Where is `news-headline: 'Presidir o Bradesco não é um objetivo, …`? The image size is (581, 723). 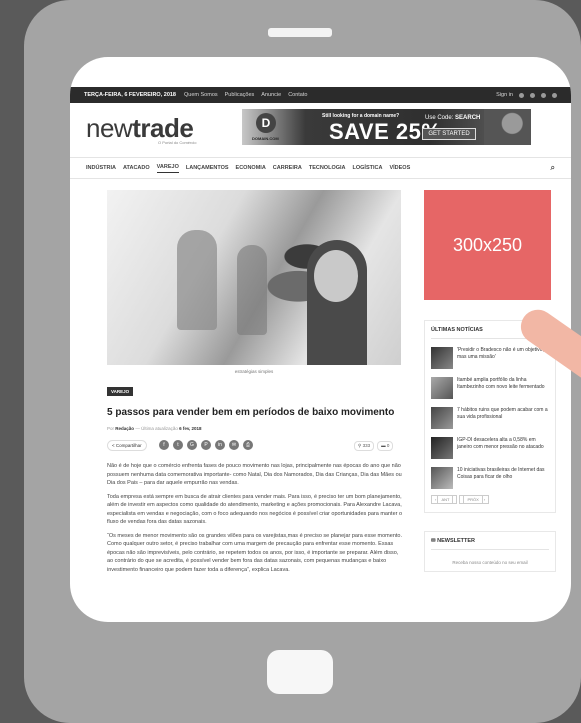 news-headline: 'Presidir o Bradesco não é um objetivo, … is located at coordinates (503, 358).